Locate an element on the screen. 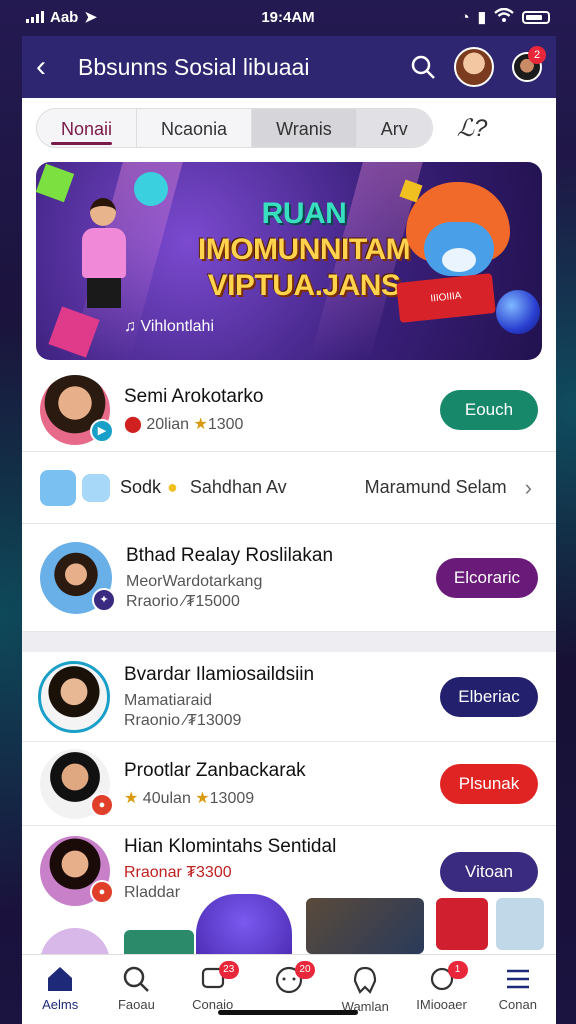 The image size is (576, 1024). battery-icon is located at coordinates (536, 17).